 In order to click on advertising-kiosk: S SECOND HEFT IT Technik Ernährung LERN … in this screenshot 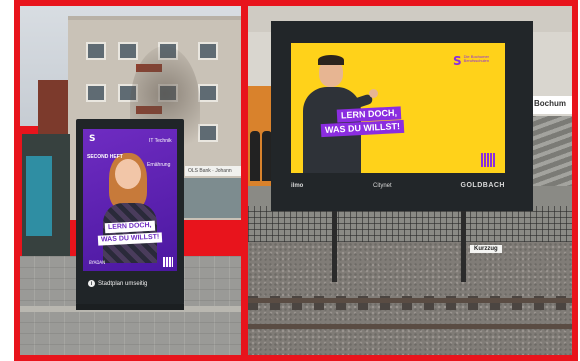, I will do `click(130, 212)`.